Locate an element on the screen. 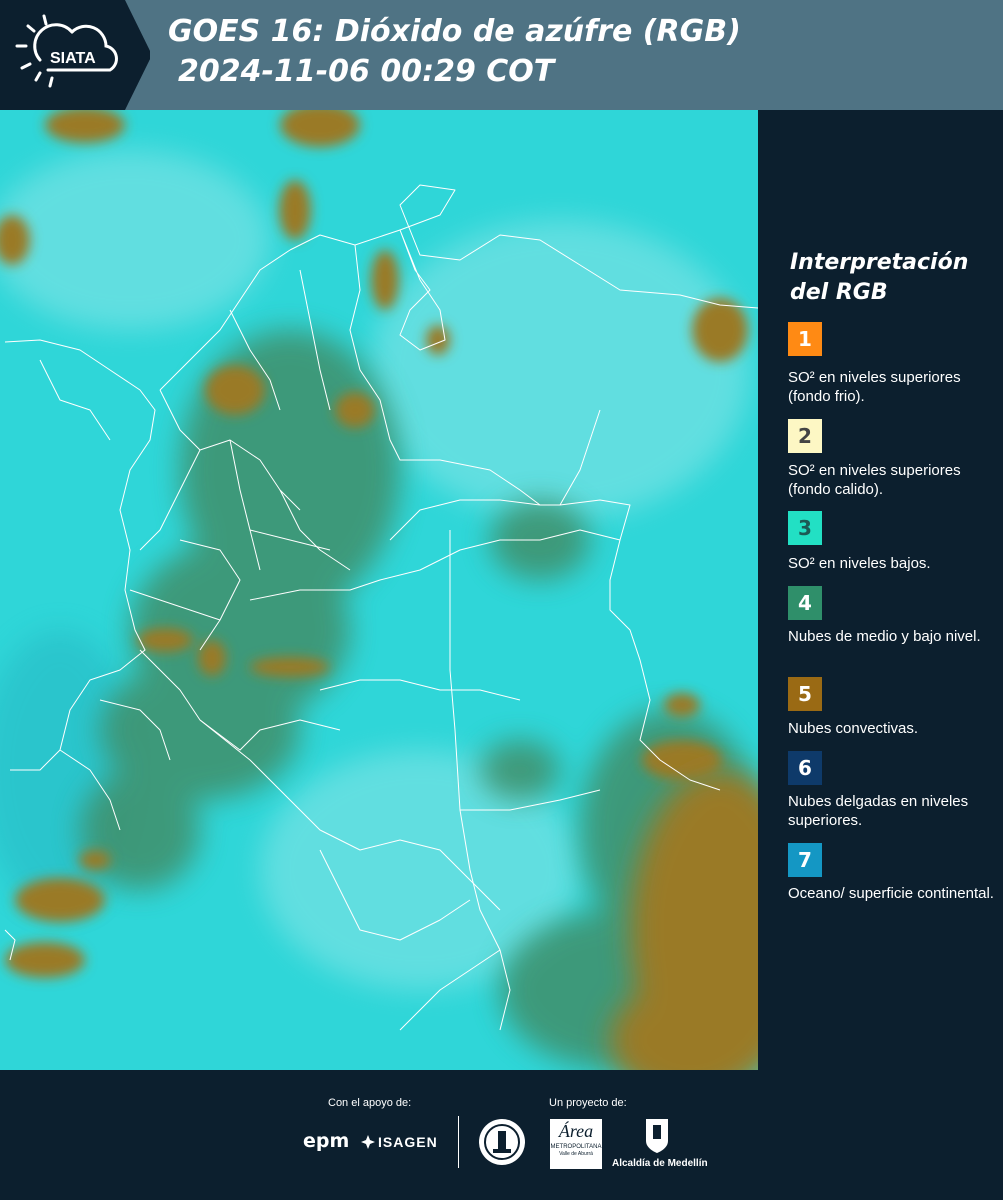  page-timestamp: 2024-11-06 00:29 COT is located at coordinates (366, 71).